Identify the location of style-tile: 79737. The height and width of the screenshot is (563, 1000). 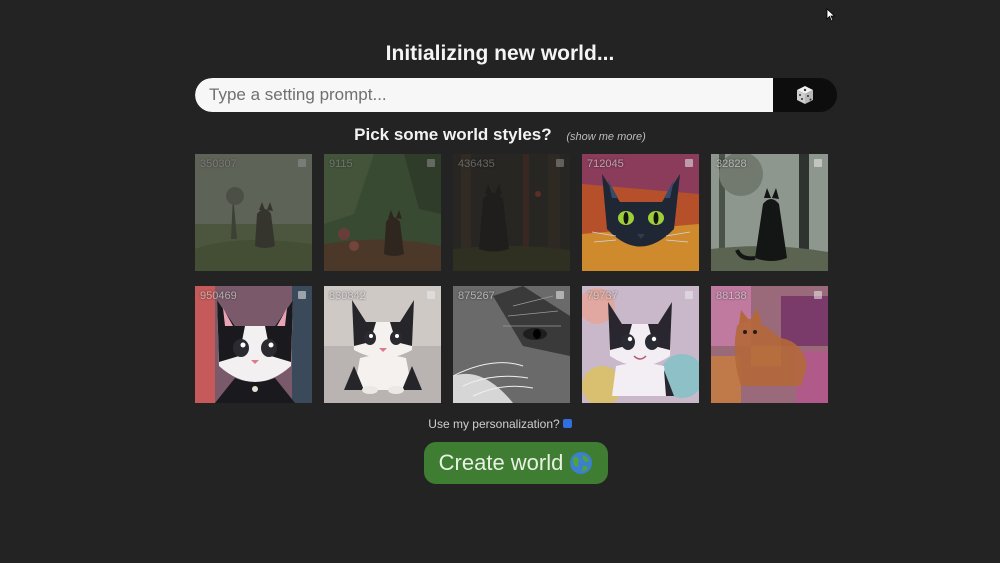
(640, 344).